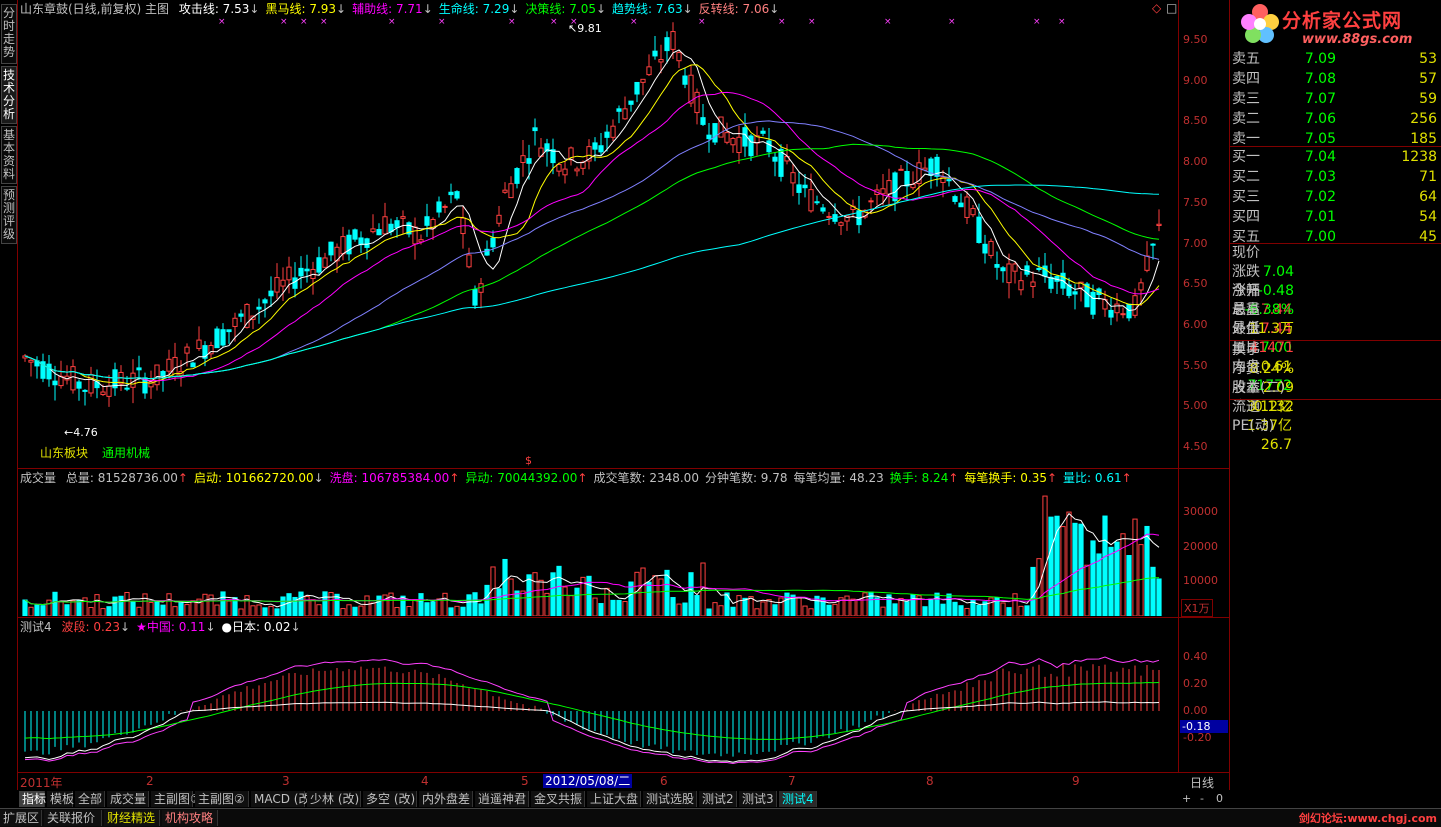 This screenshot has width=1441, height=827. I want to click on indicator-tab: 测试2, so click(718, 799).